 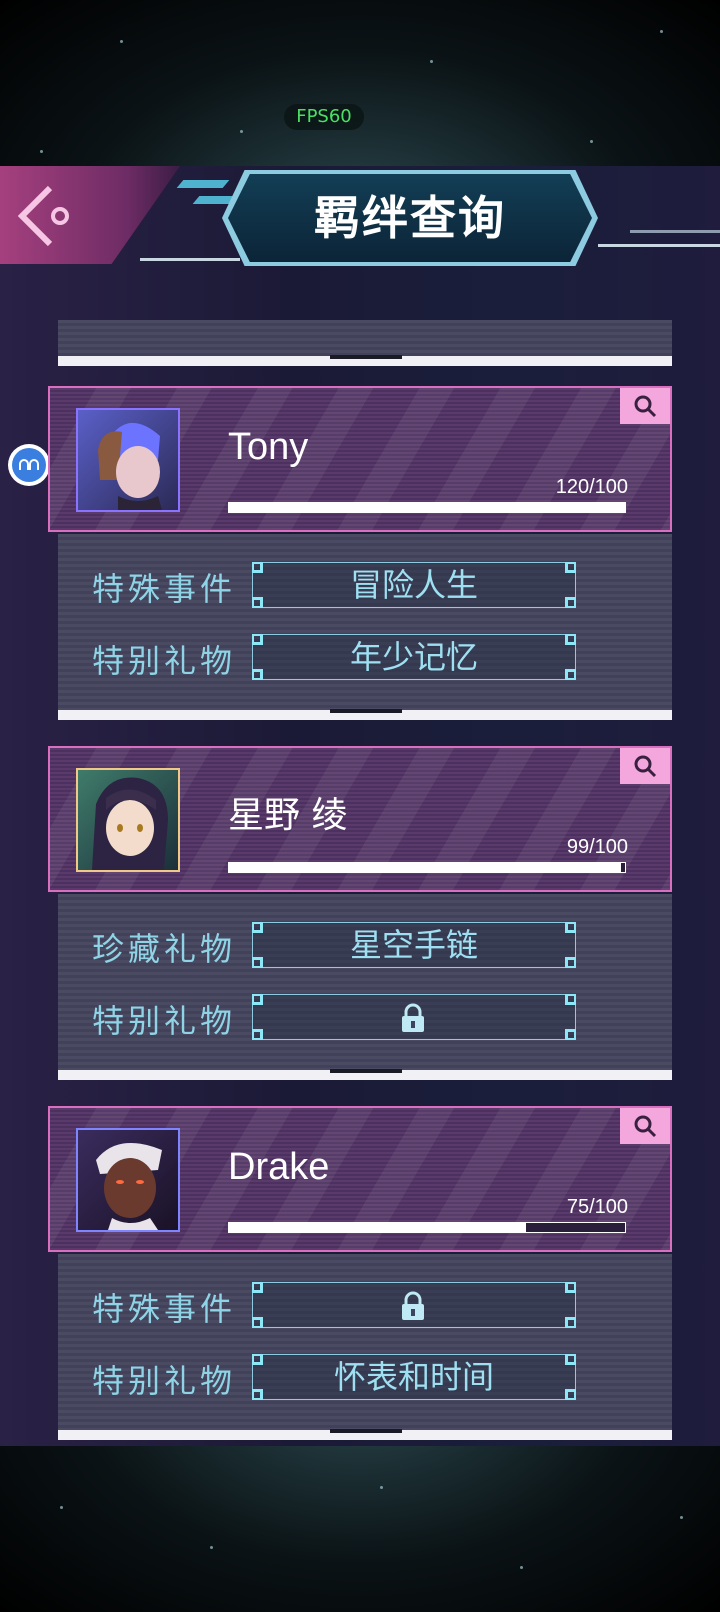 What do you see at coordinates (365, 338) in the screenshot?
I see `partial-card-body` at bounding box center [365, 338].